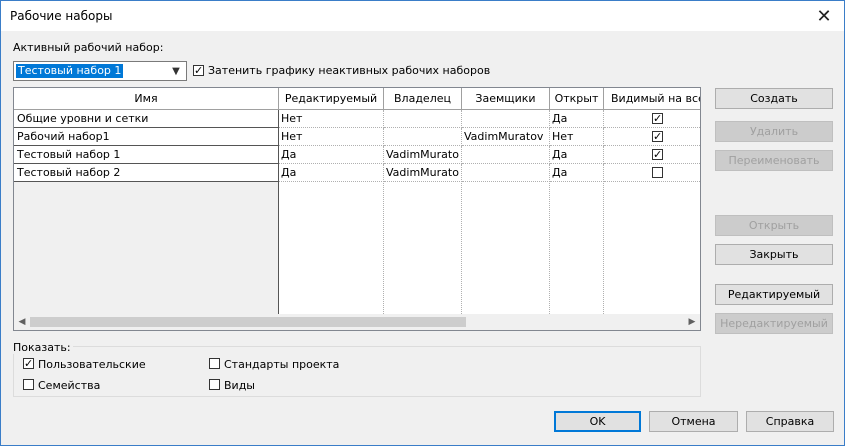 This screenshot has height=446, width=845. I want to click on user-worksets-checkbox: ✓, so click(28, 363).